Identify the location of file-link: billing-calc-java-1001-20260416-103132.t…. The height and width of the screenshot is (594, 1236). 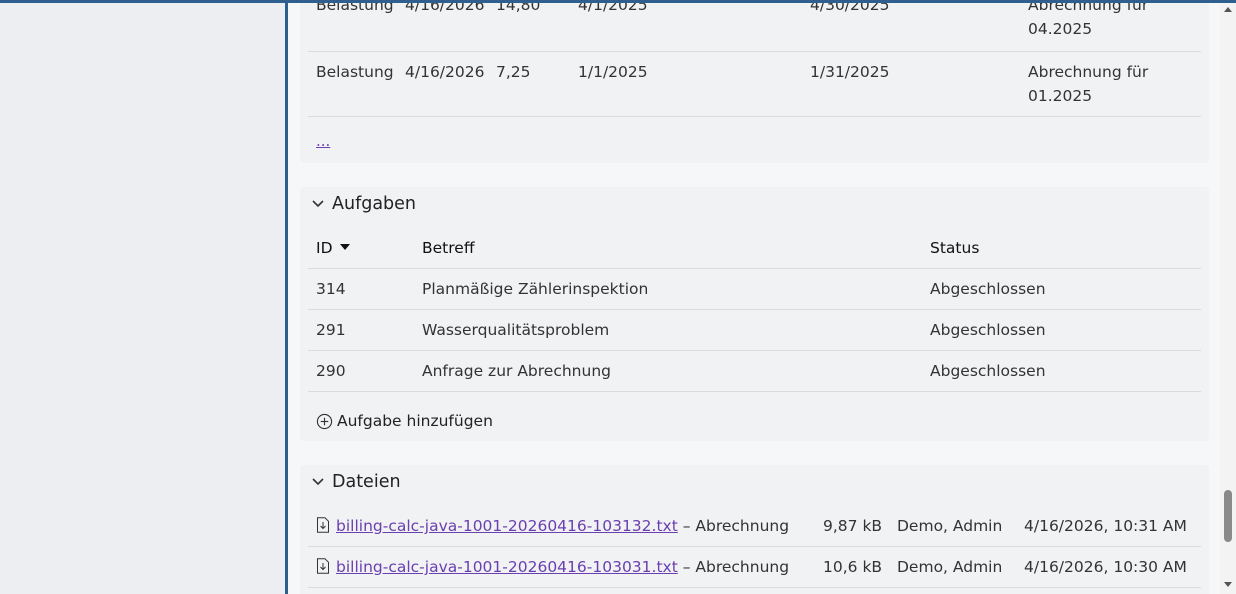
(507, 526).